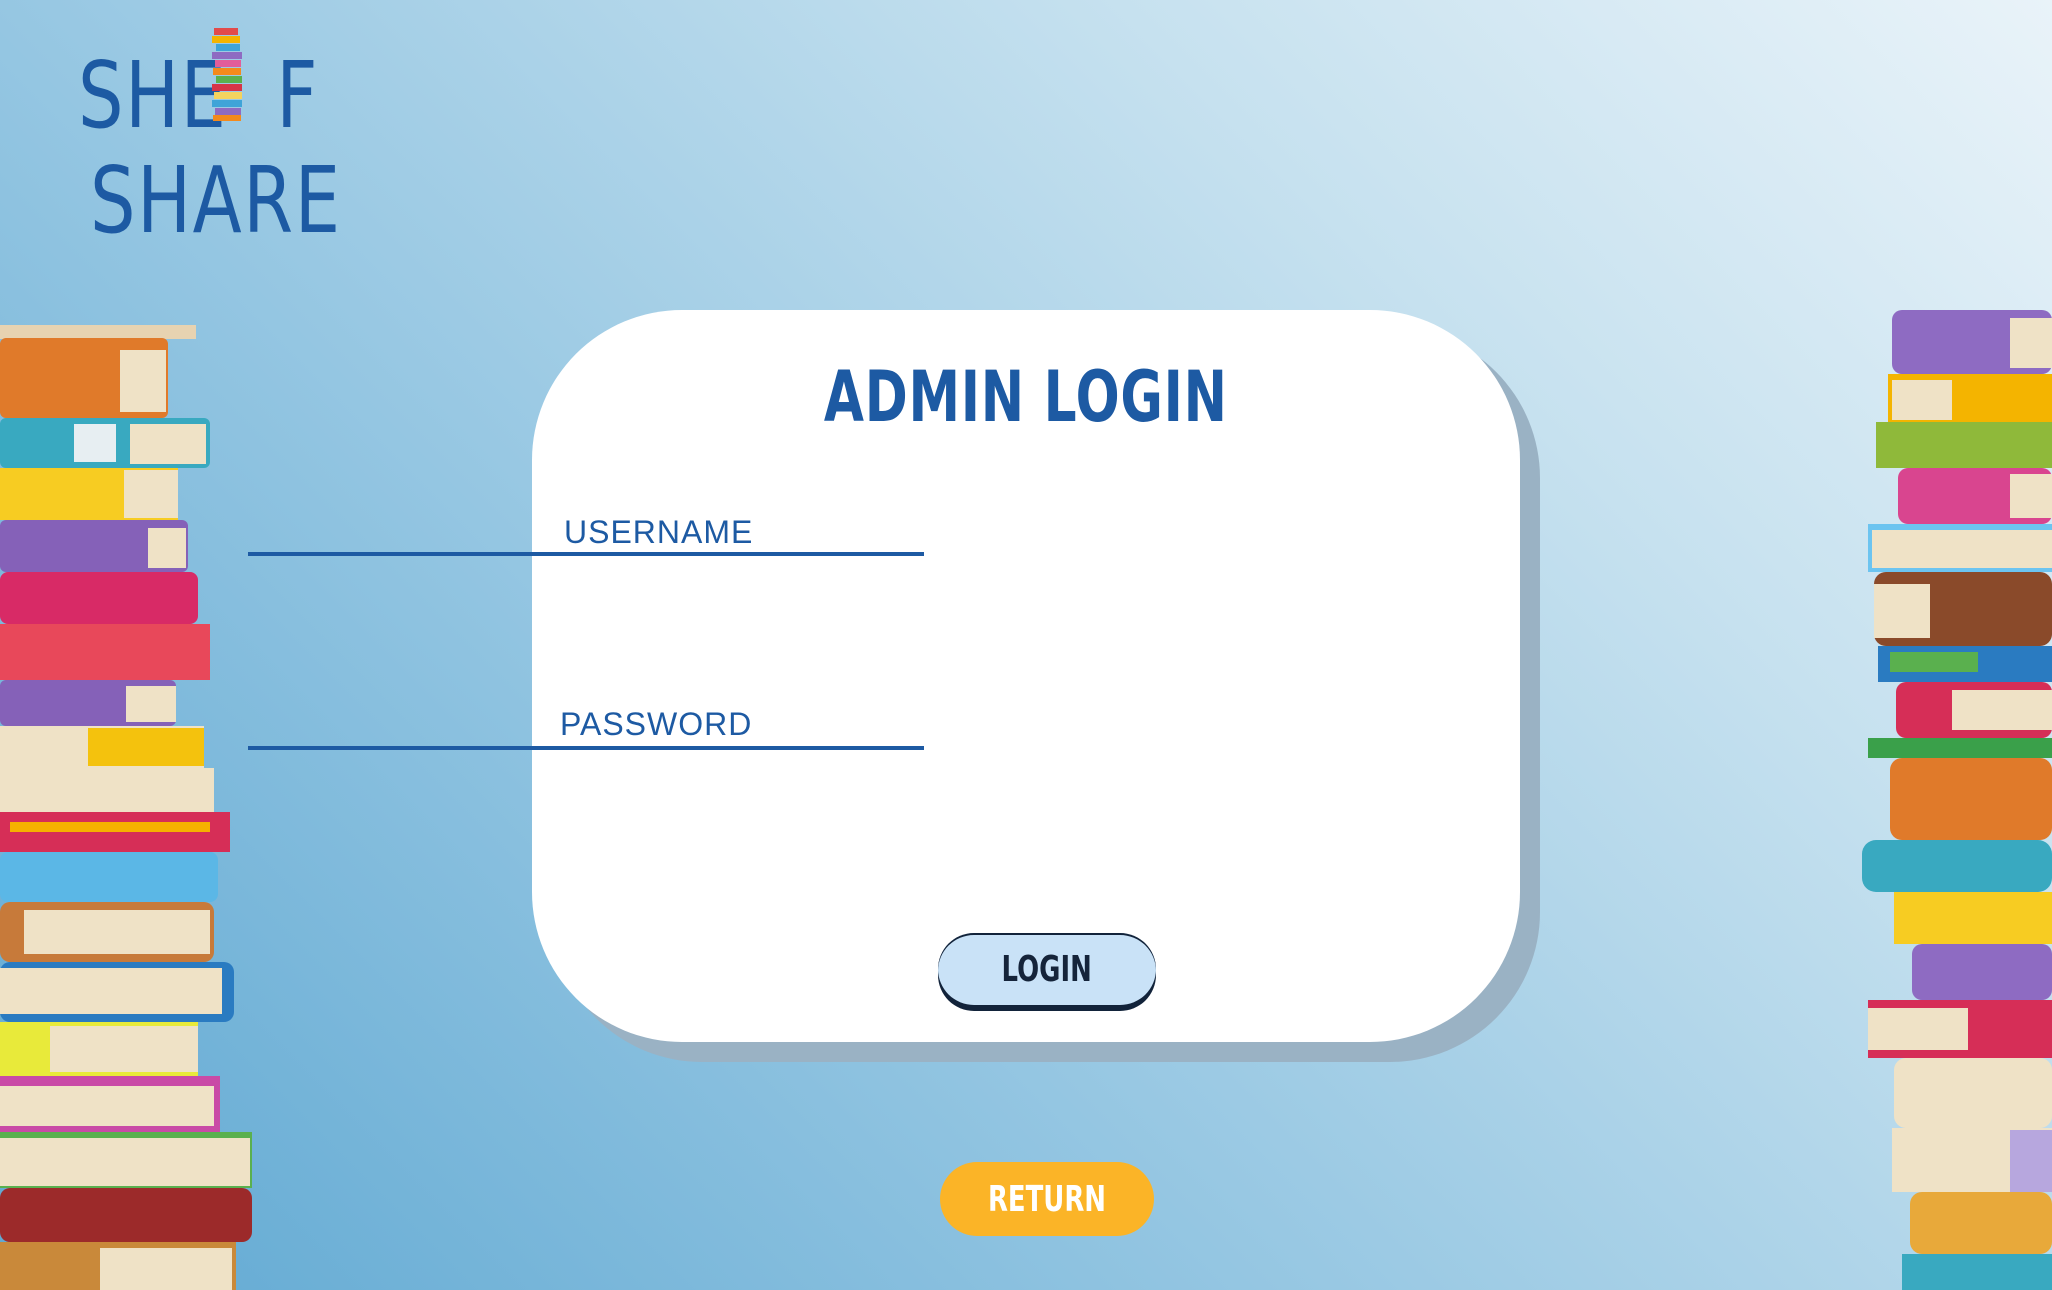 This screenshot has width=2052, height=1290. I want to click on book-stack-left, so click(126, 807).